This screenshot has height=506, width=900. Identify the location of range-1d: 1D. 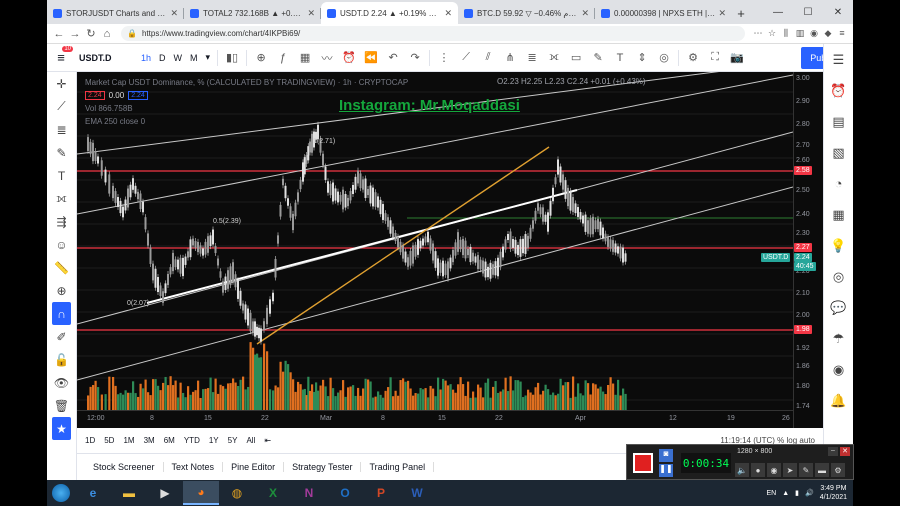
(90, 440).